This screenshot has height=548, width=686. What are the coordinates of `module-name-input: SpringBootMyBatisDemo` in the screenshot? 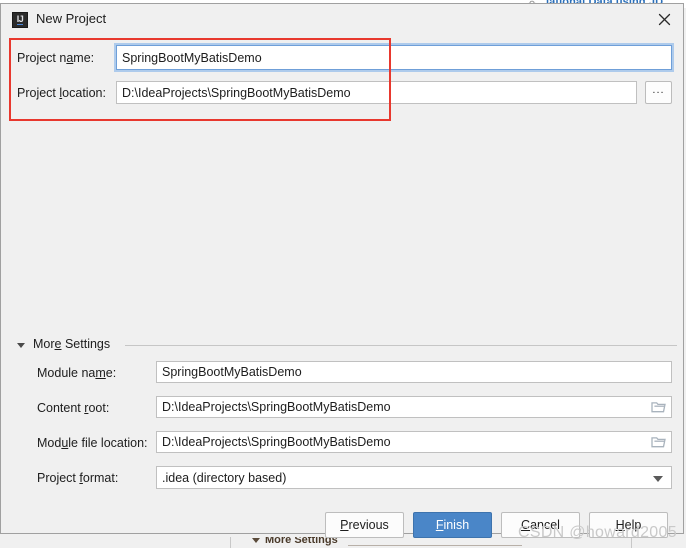 It's located at (414, 372).